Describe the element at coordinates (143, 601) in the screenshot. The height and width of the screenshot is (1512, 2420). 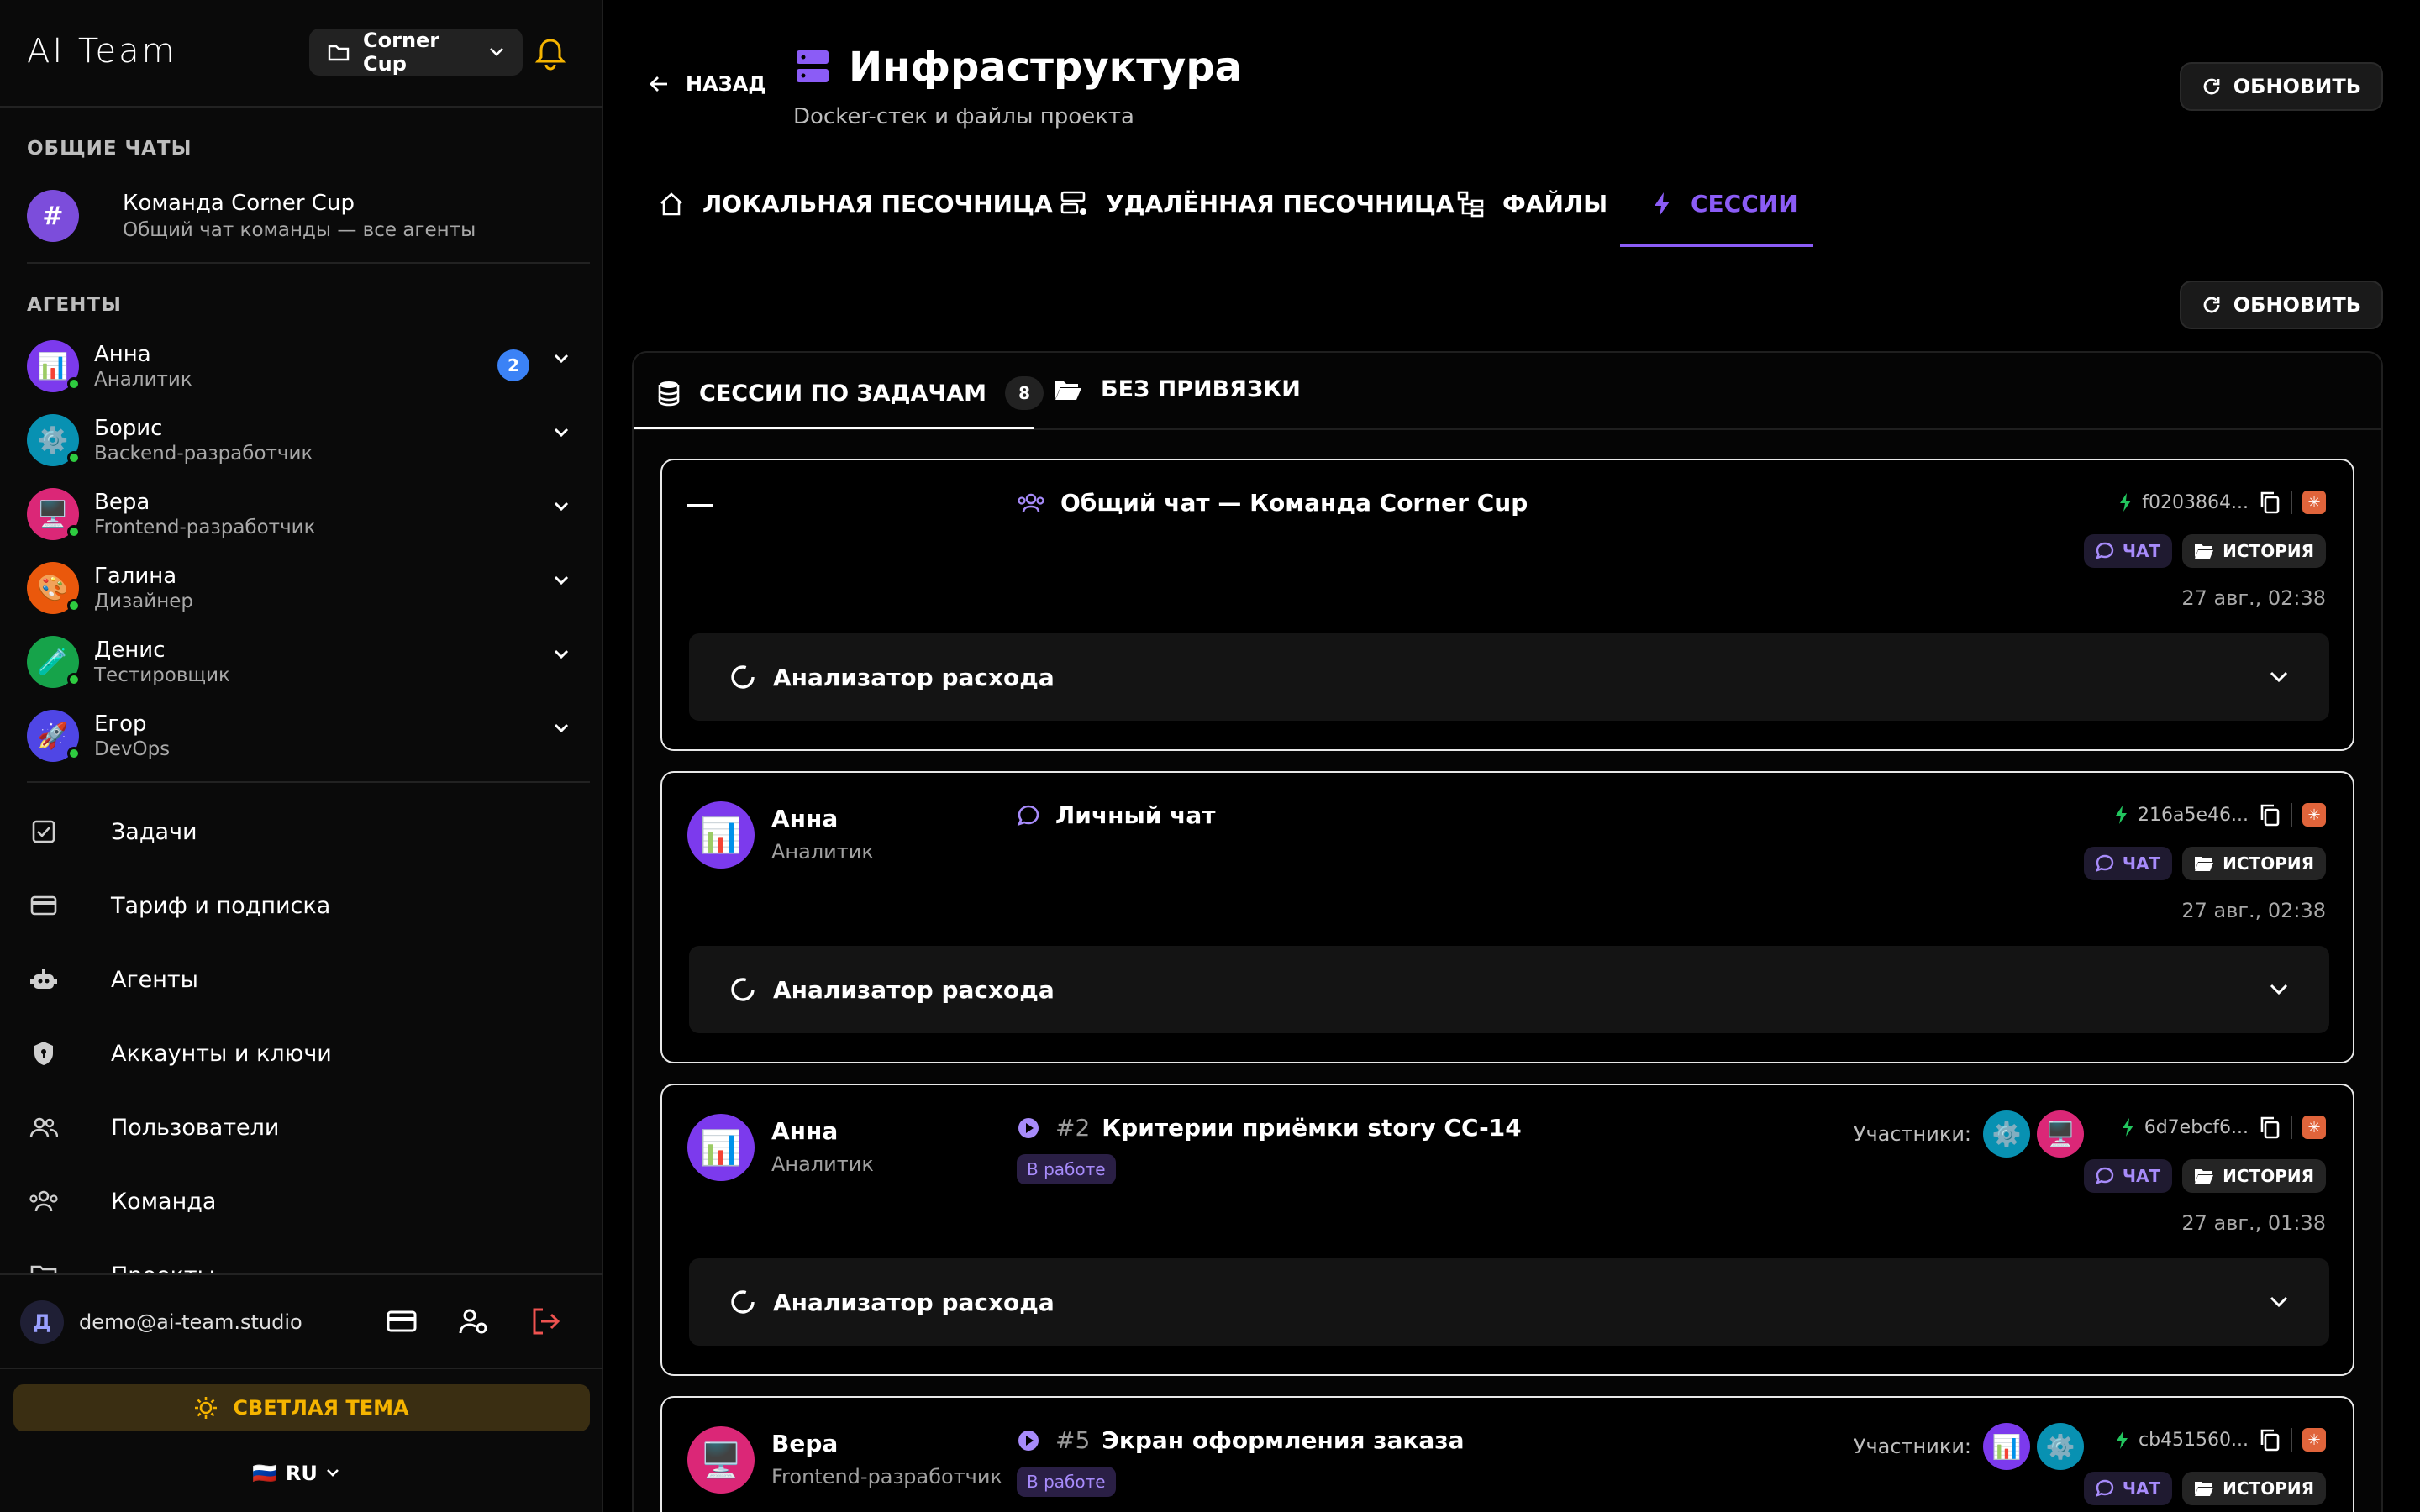
I see `agent-role: Дизайнер` at that location.